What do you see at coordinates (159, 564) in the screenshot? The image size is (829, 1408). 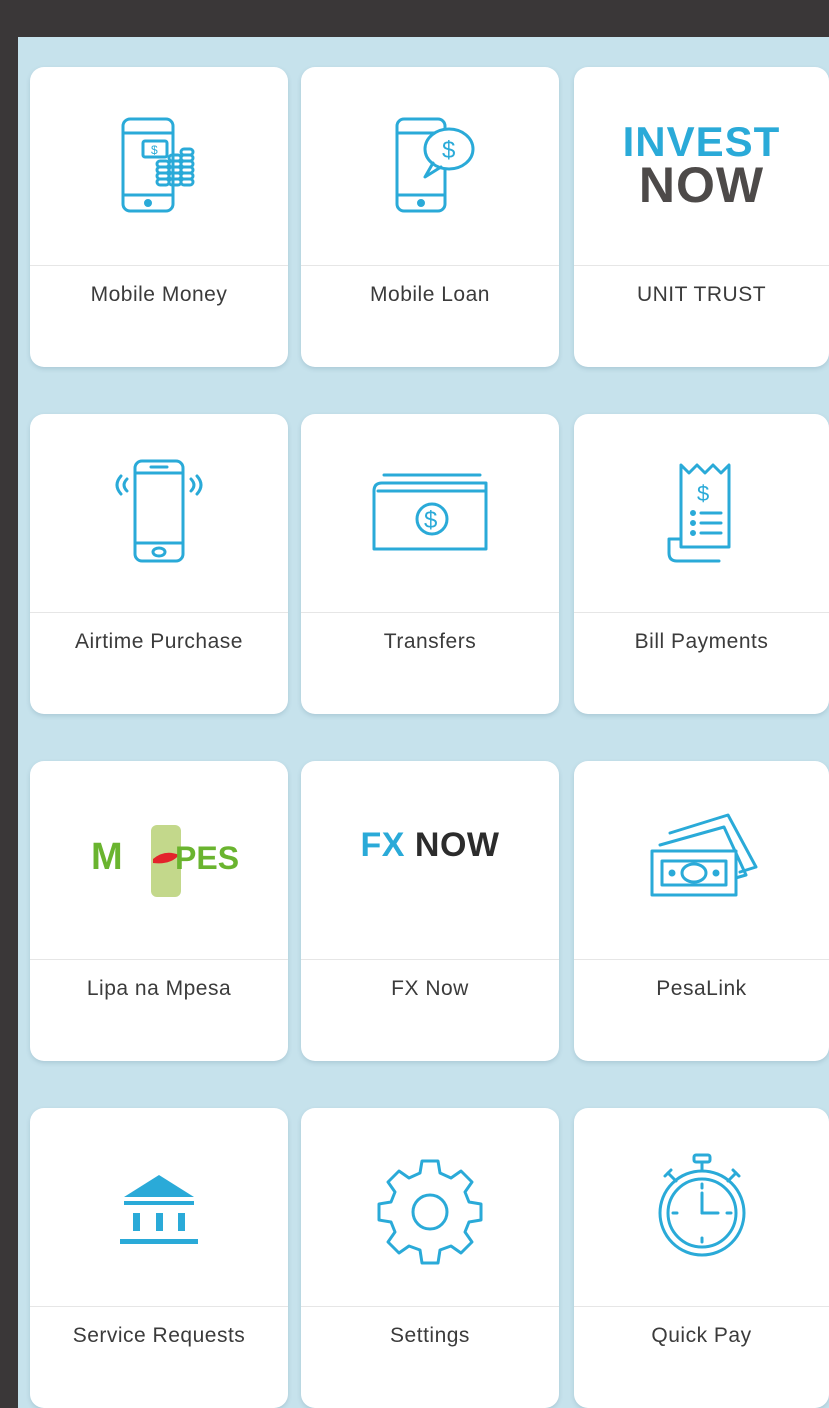 I see `tile-airtime-purchase: Airtime Purchase` at bounding box center [159, 564].